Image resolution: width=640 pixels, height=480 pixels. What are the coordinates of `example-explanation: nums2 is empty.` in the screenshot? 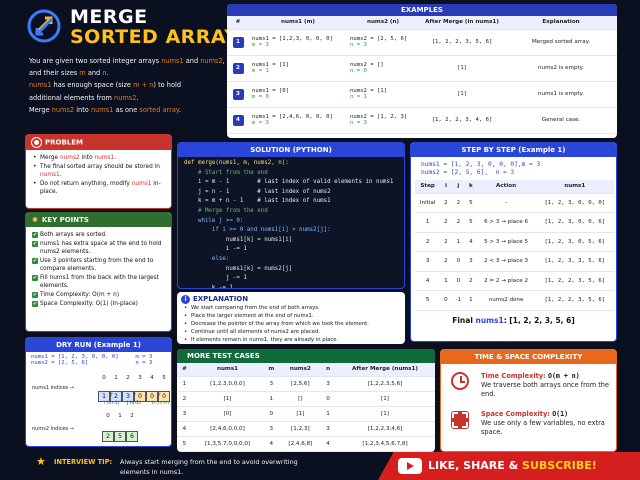 It's located at (561, 68).